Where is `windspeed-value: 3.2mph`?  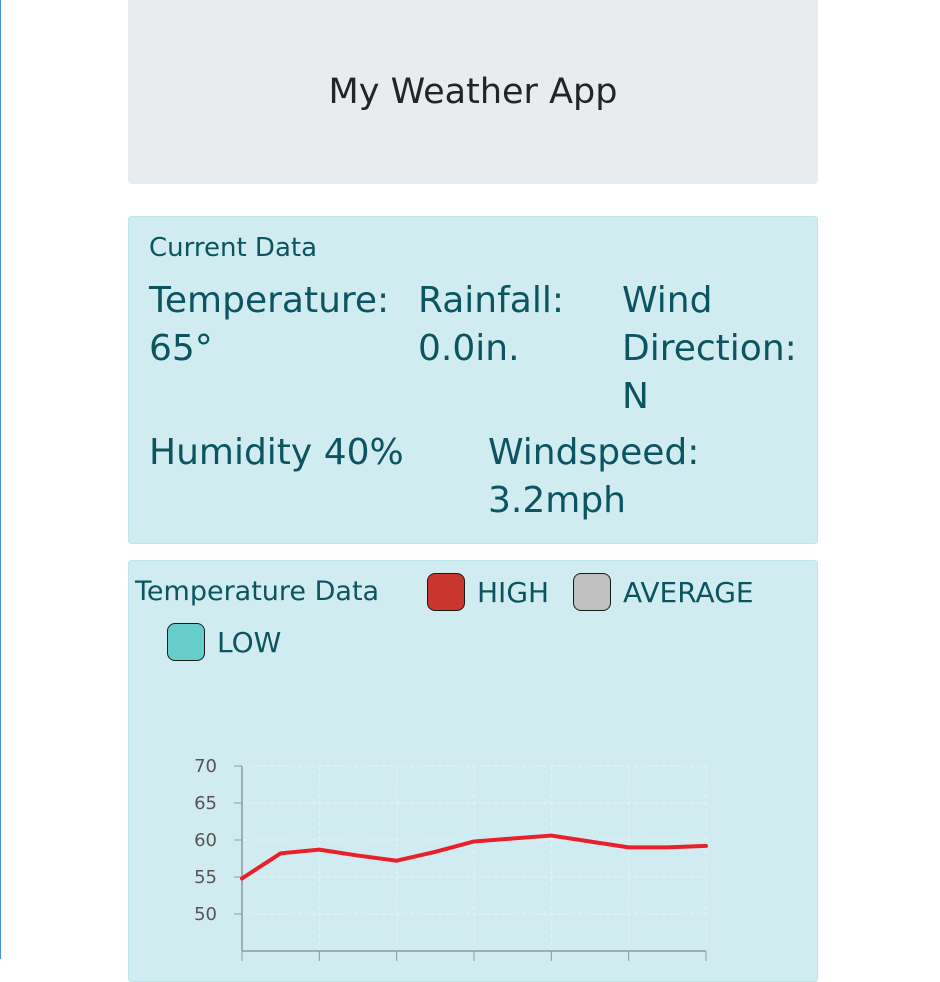
windspeed-value: 3.2mph is located at coordinates (557, 500).